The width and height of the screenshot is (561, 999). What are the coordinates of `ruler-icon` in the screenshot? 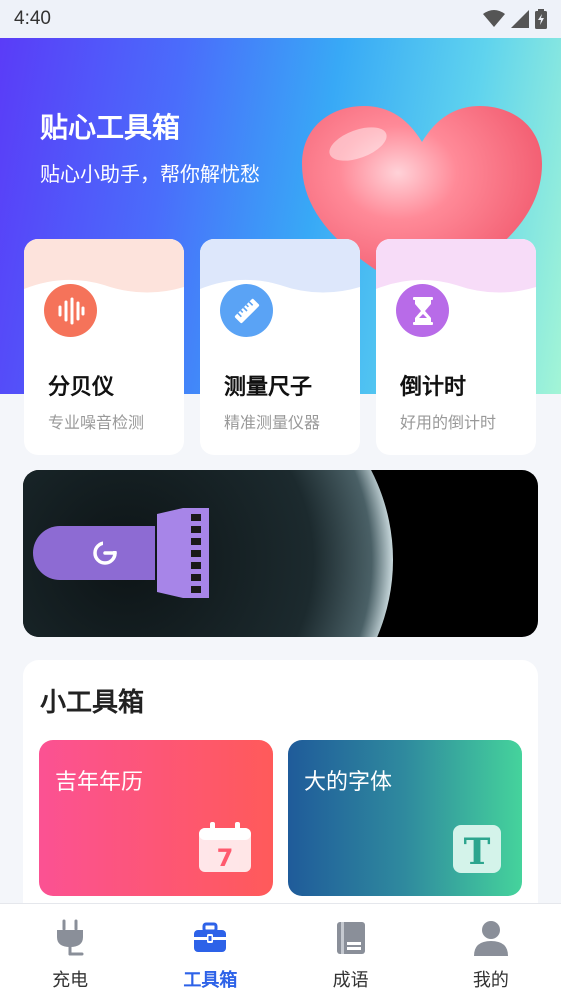 It's located at (246, 310).